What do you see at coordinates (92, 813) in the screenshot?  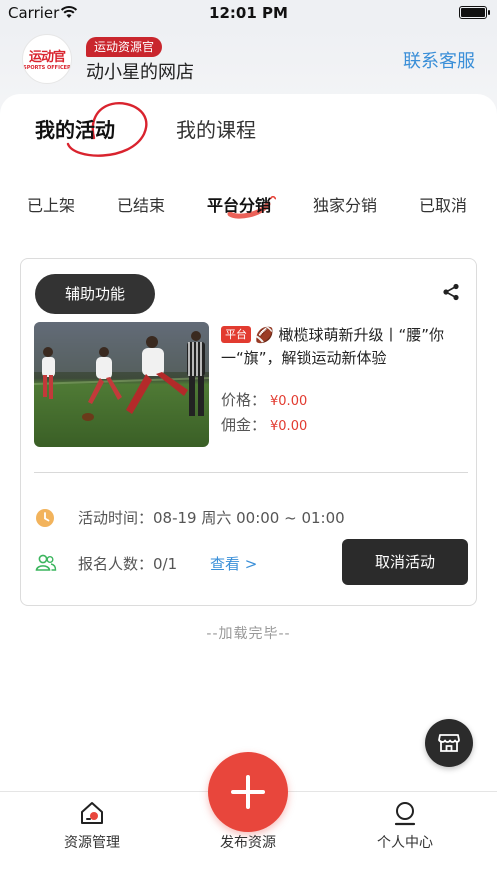 I see `home-icon` at bounding box center [92, 813].